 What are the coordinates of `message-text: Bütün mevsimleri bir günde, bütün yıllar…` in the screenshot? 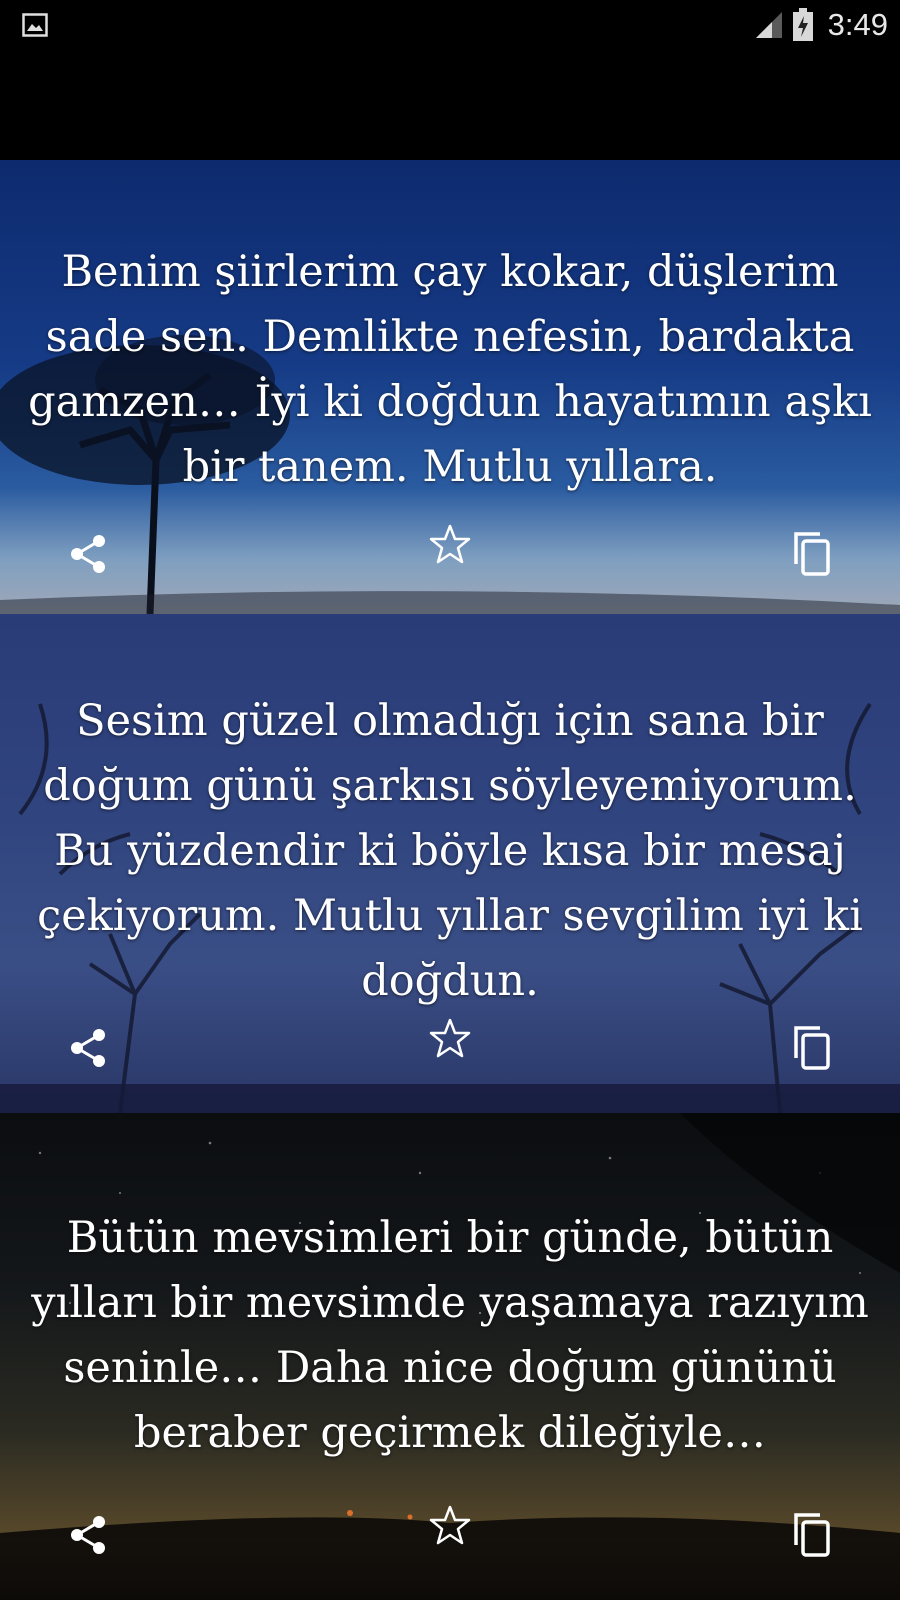 It's located at (450, 1335).